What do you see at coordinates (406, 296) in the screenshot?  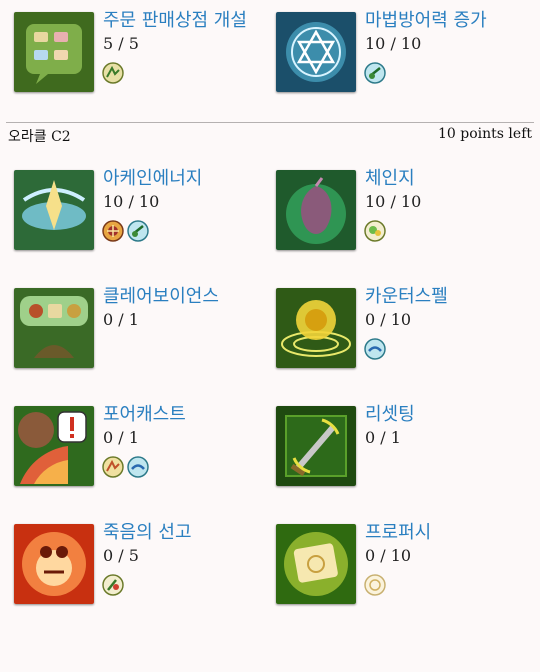 I see `skill-name: 카운터스펠` at bounding box center [406, 296].